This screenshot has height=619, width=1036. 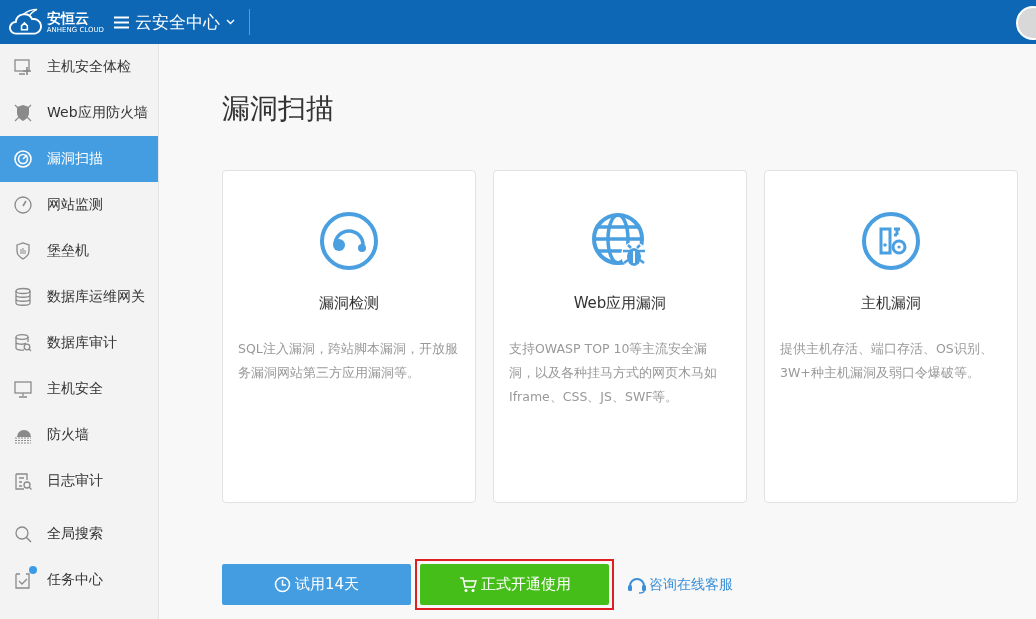 What do you see at coordinates (886, 361) in the screenshot?
I see `card-description: 提供主机存活、端口存活、OS识别、3W+种主机漏洞及弱口令爆破等。` at bounding box center [886, 361].